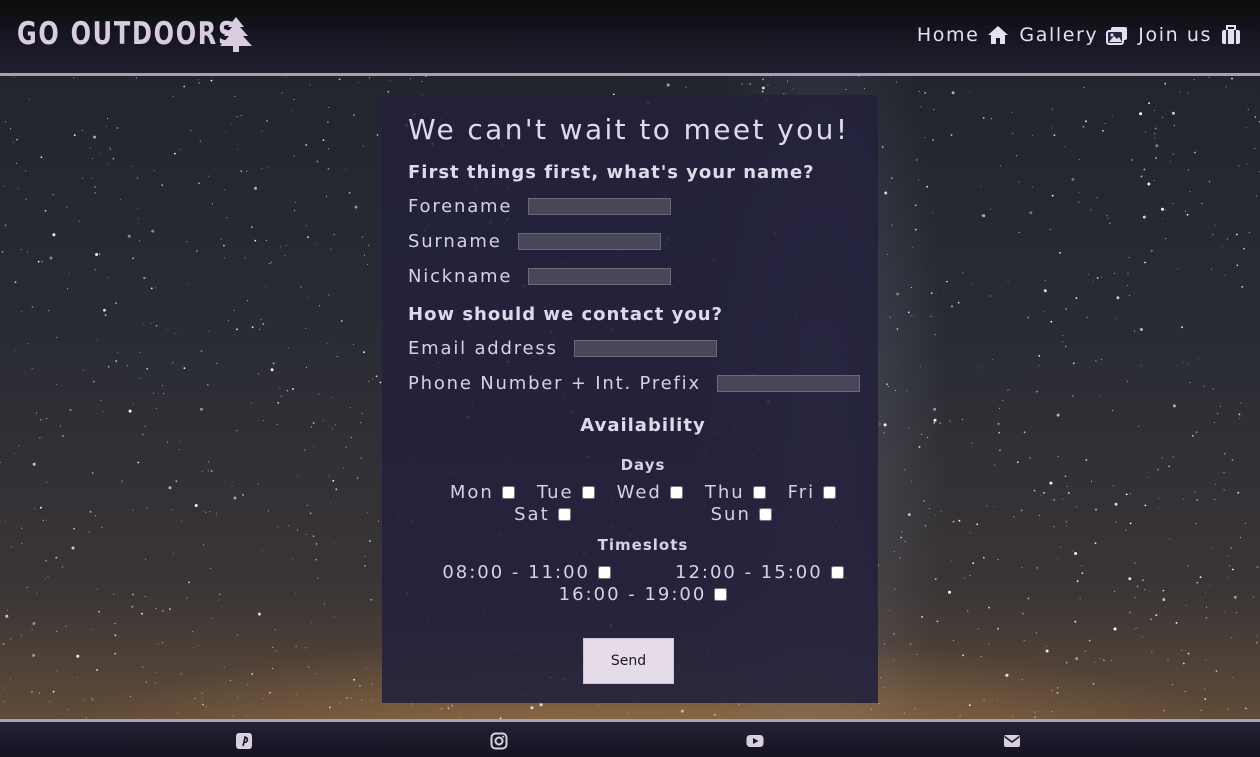  What do you see at coordinates (1059, 35) in the screenshot?
I see `nav-gallery-label: Gallery` at bounding box center [1059, 35].